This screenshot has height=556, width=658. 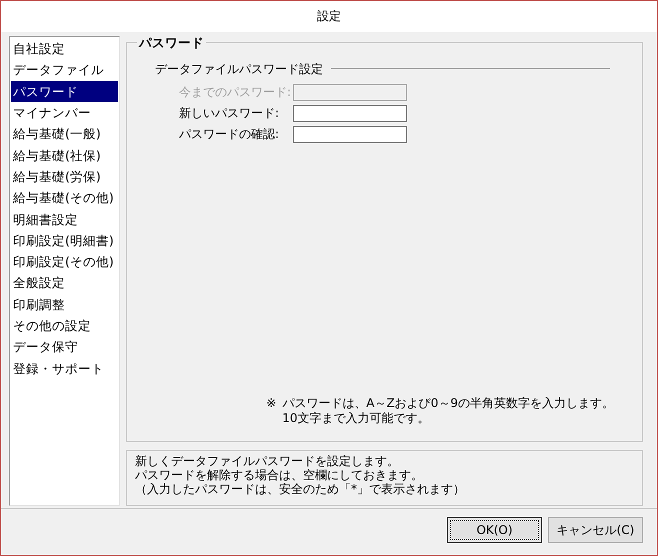 I want to click on subsection-title: データファイルパスワード設定, so click(x=239, y=69).